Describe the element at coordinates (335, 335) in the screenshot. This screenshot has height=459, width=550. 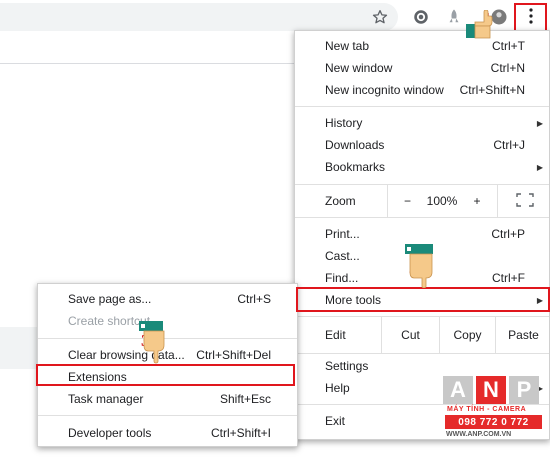
I see `edit-label: Edit` at that location.